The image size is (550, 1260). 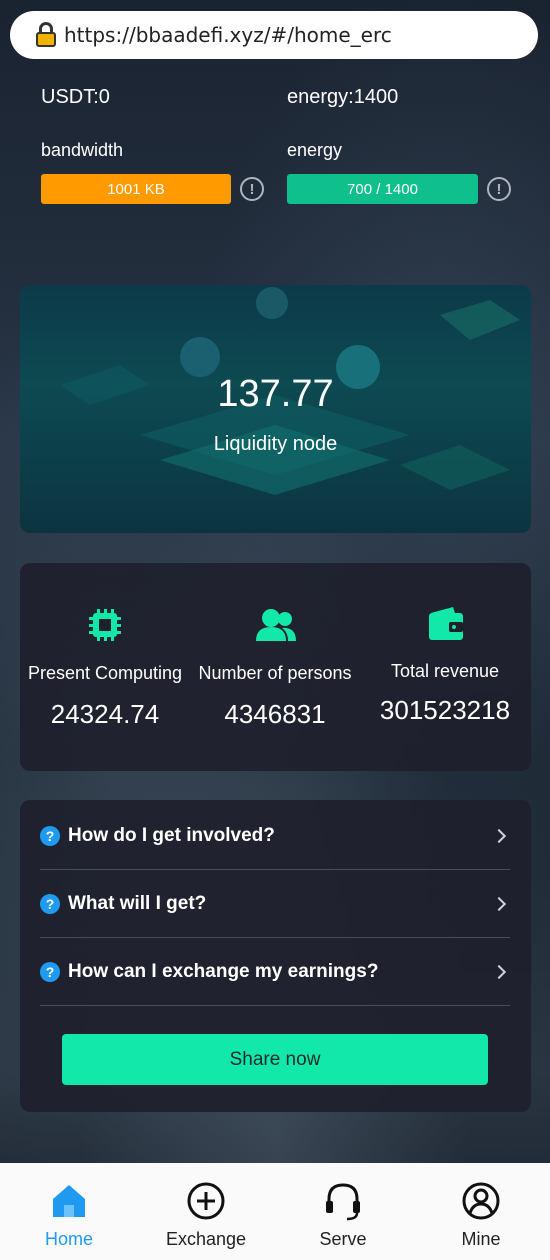 What do you see at coordinates (445, 671) in the screenshot?
I see `stat-title: Total revenue` at bounding box center [445, 671].